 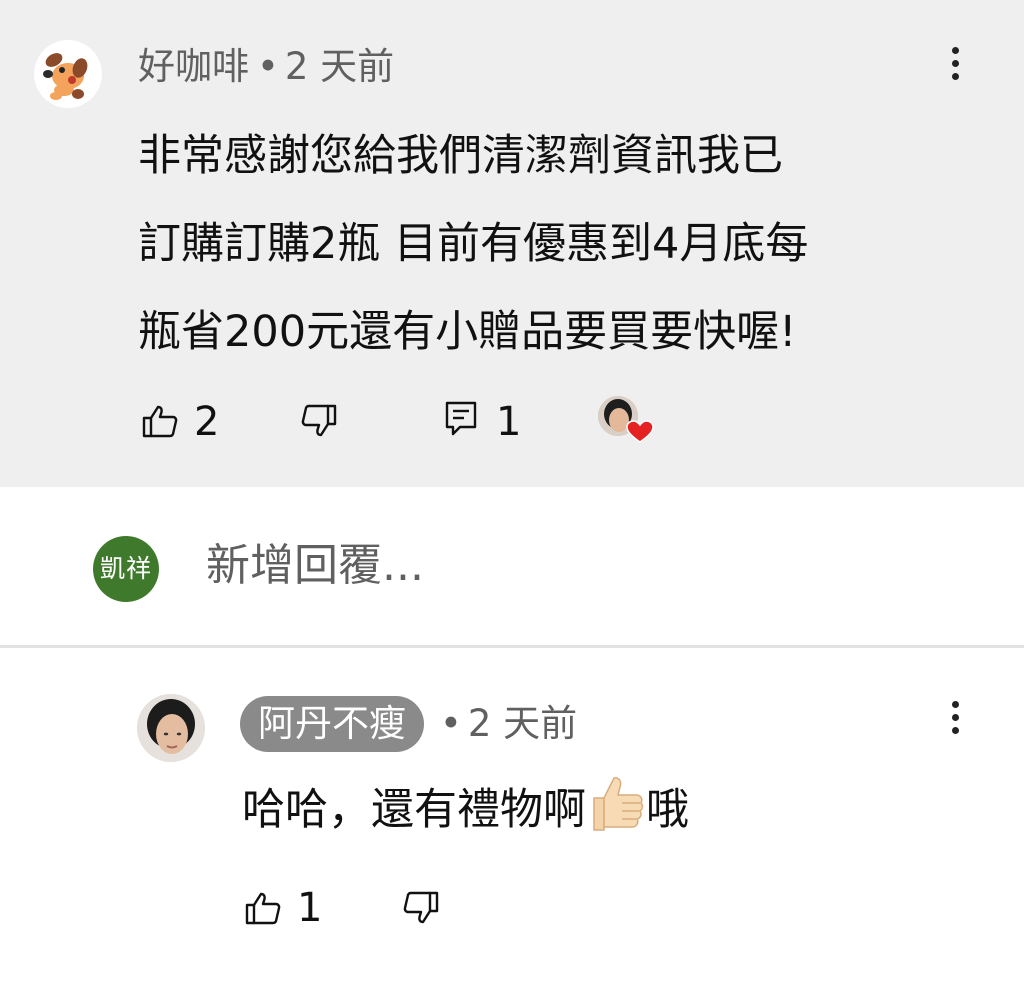 I want to click on like-count: 2, so click(x=207, y=422).